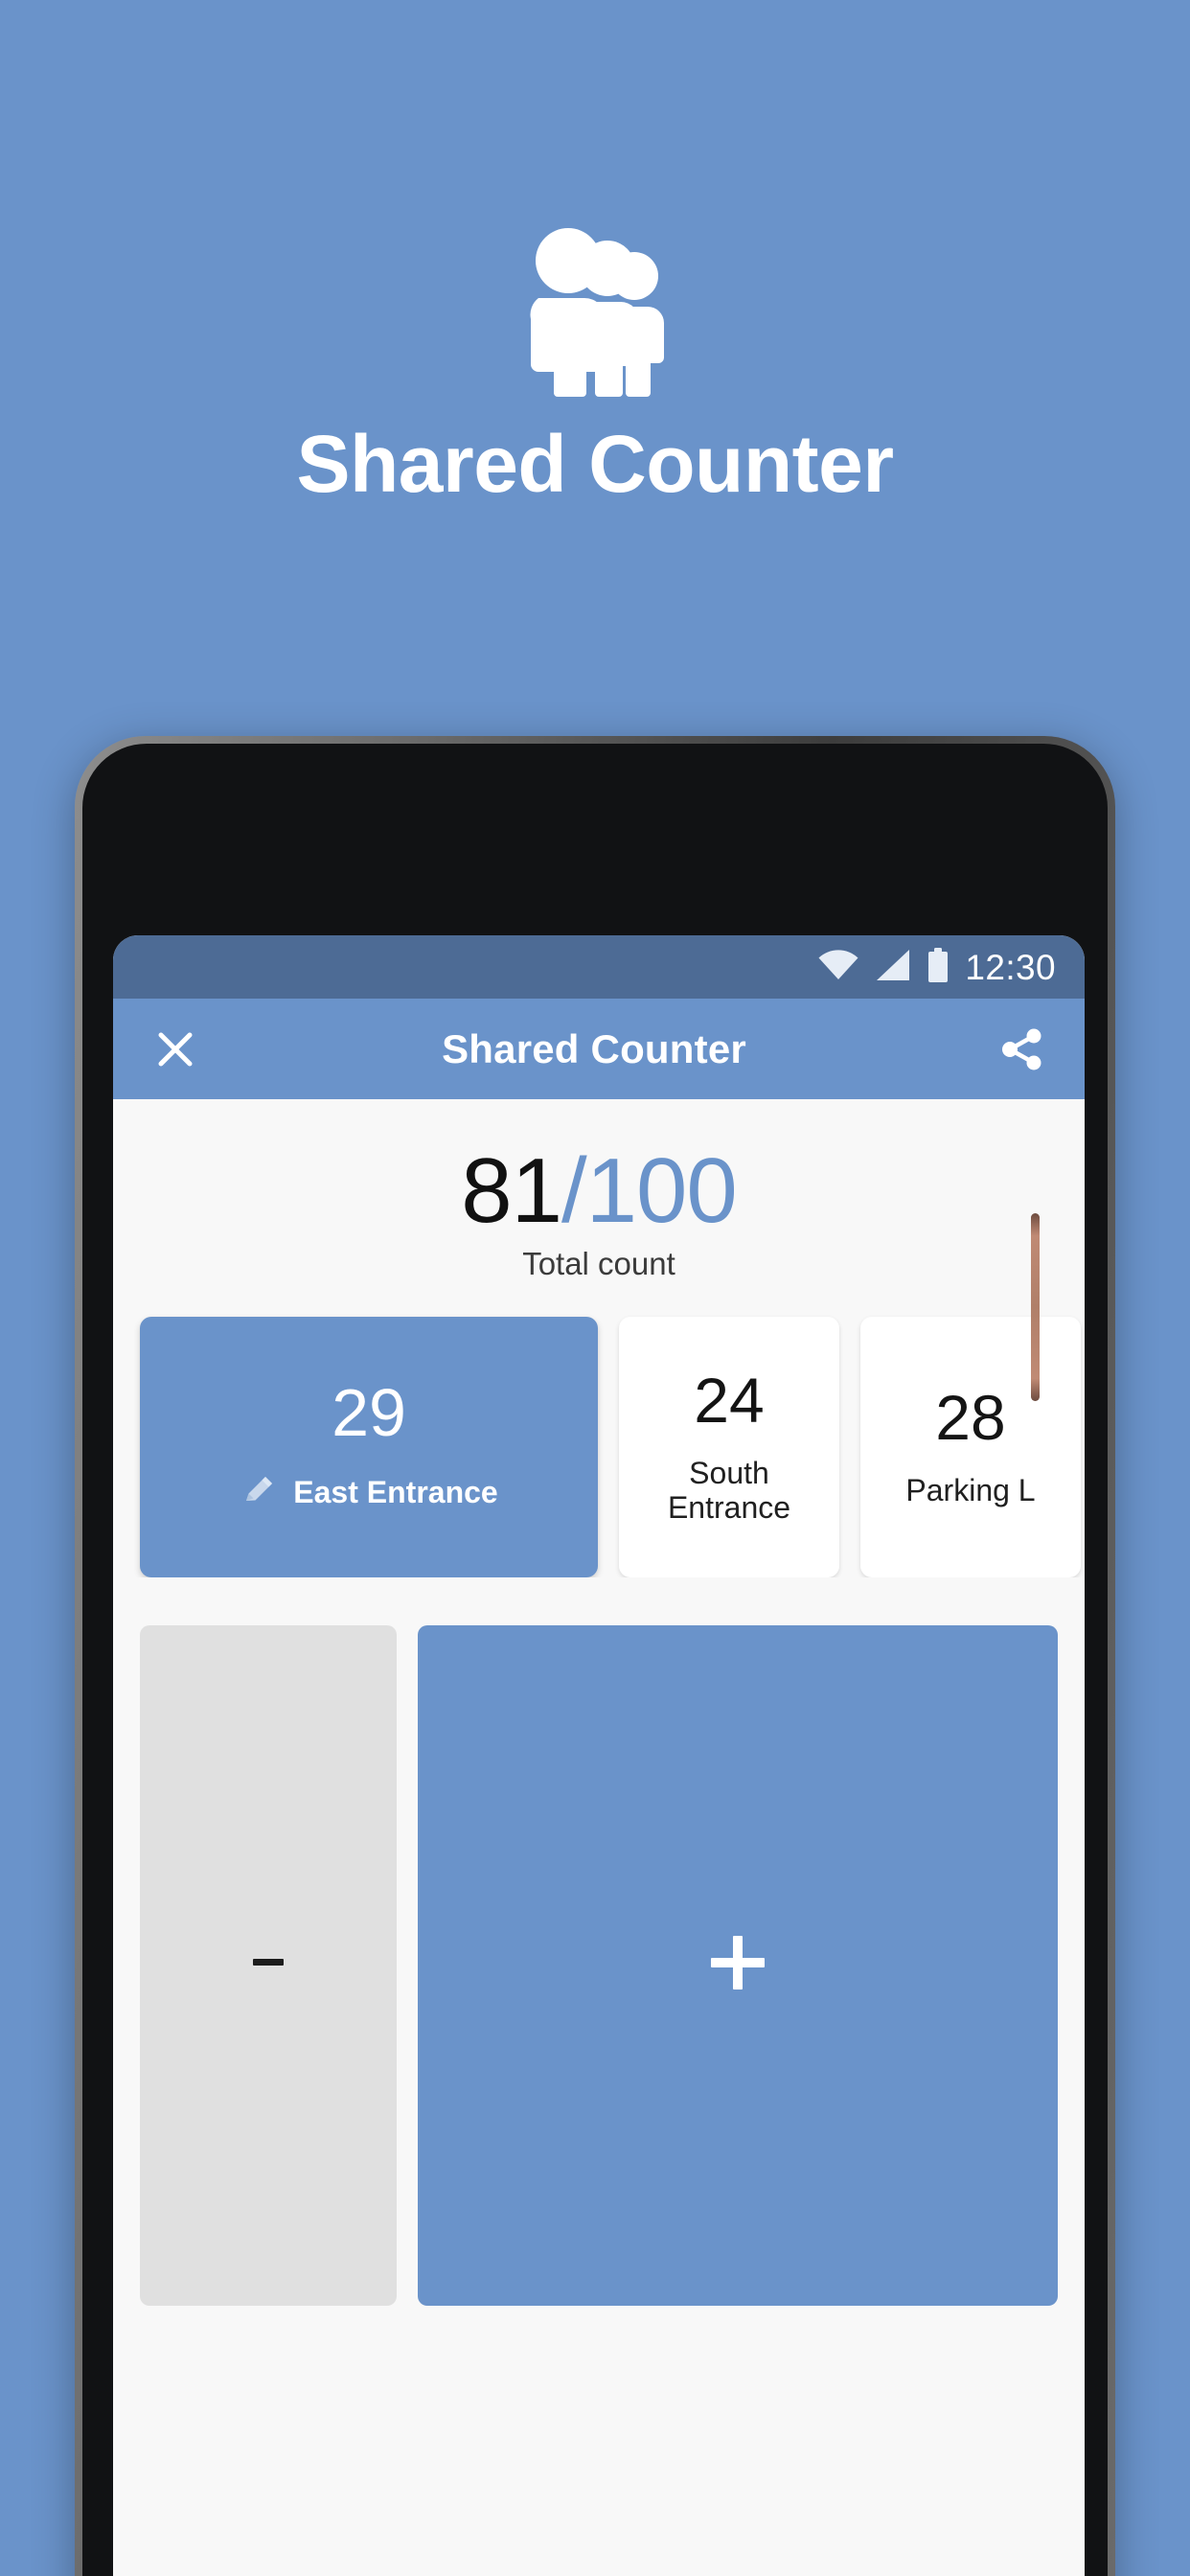 This screenshot has width=1190, height=2576. I want to click on app-bar: Shared Counter, so click(599, 1049).